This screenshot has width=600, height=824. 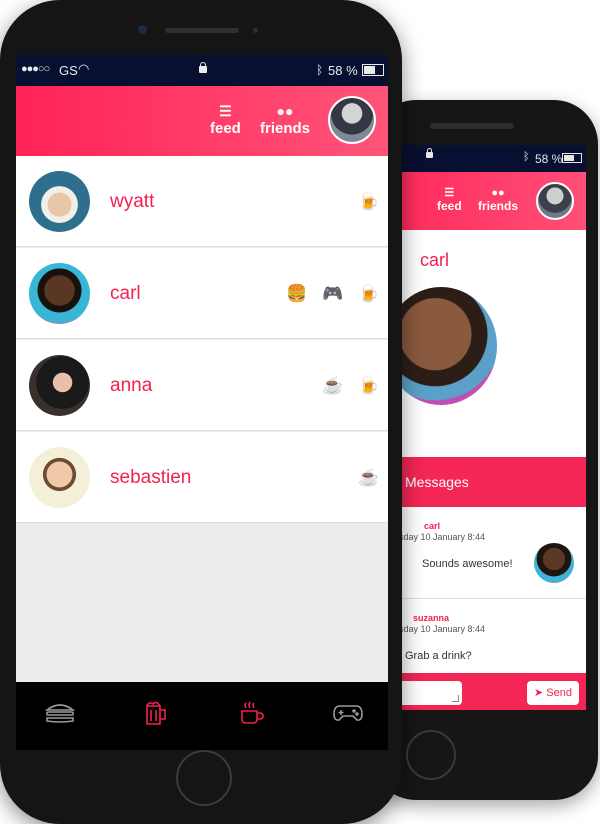 I want to click on message-text: Grab a drink?, so click(x=438, y=656).